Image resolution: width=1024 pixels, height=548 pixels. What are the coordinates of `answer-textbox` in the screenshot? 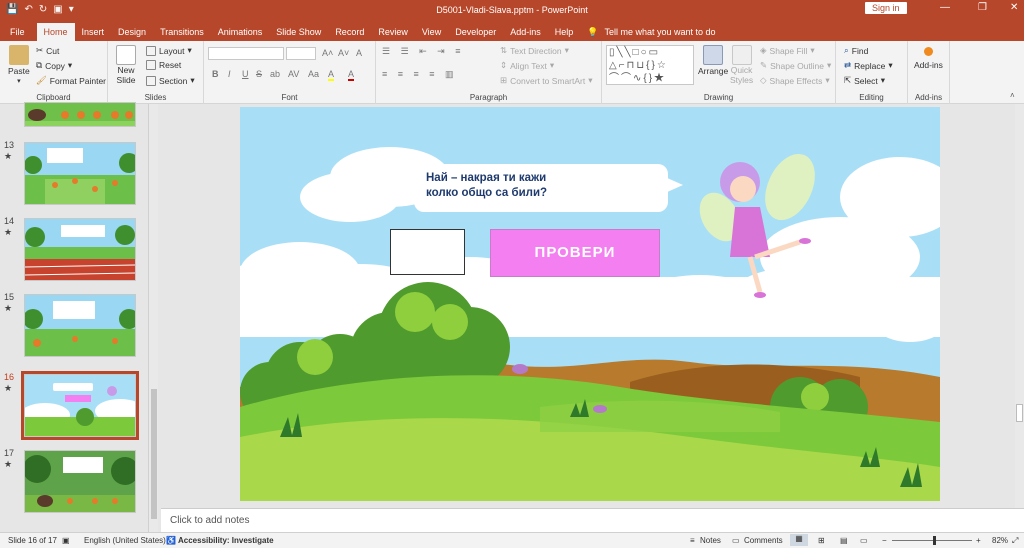 It's located at (427, 252).